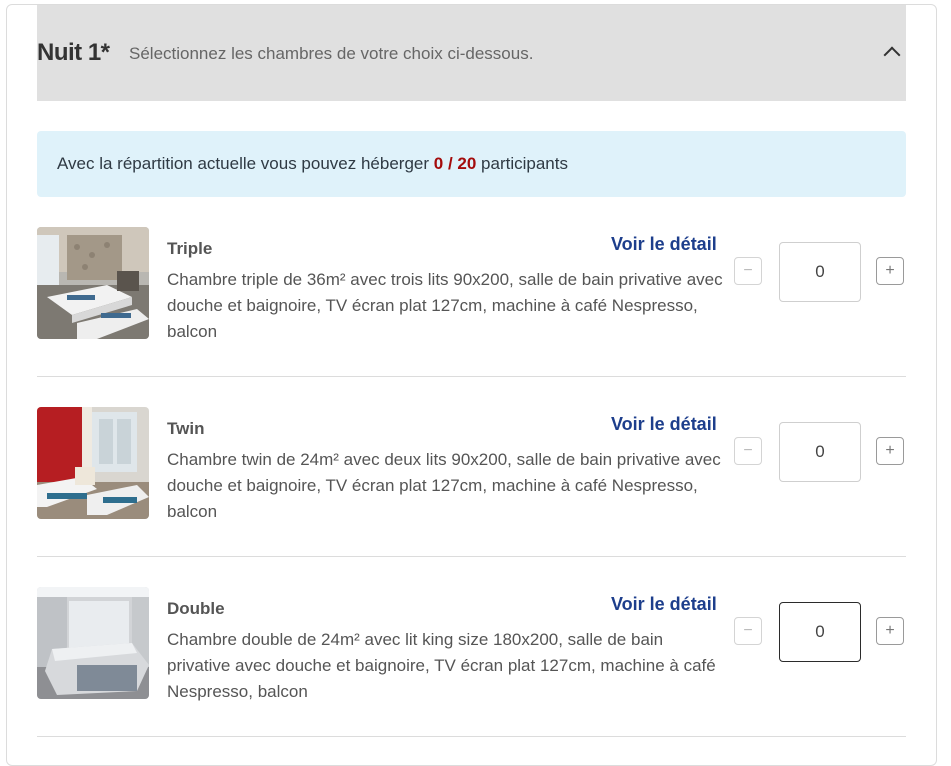 This screenshot has width=951, height=766. Describe the element at coordinates (93, 283) in the screenshot. I see `room-photo-triple` at that location.